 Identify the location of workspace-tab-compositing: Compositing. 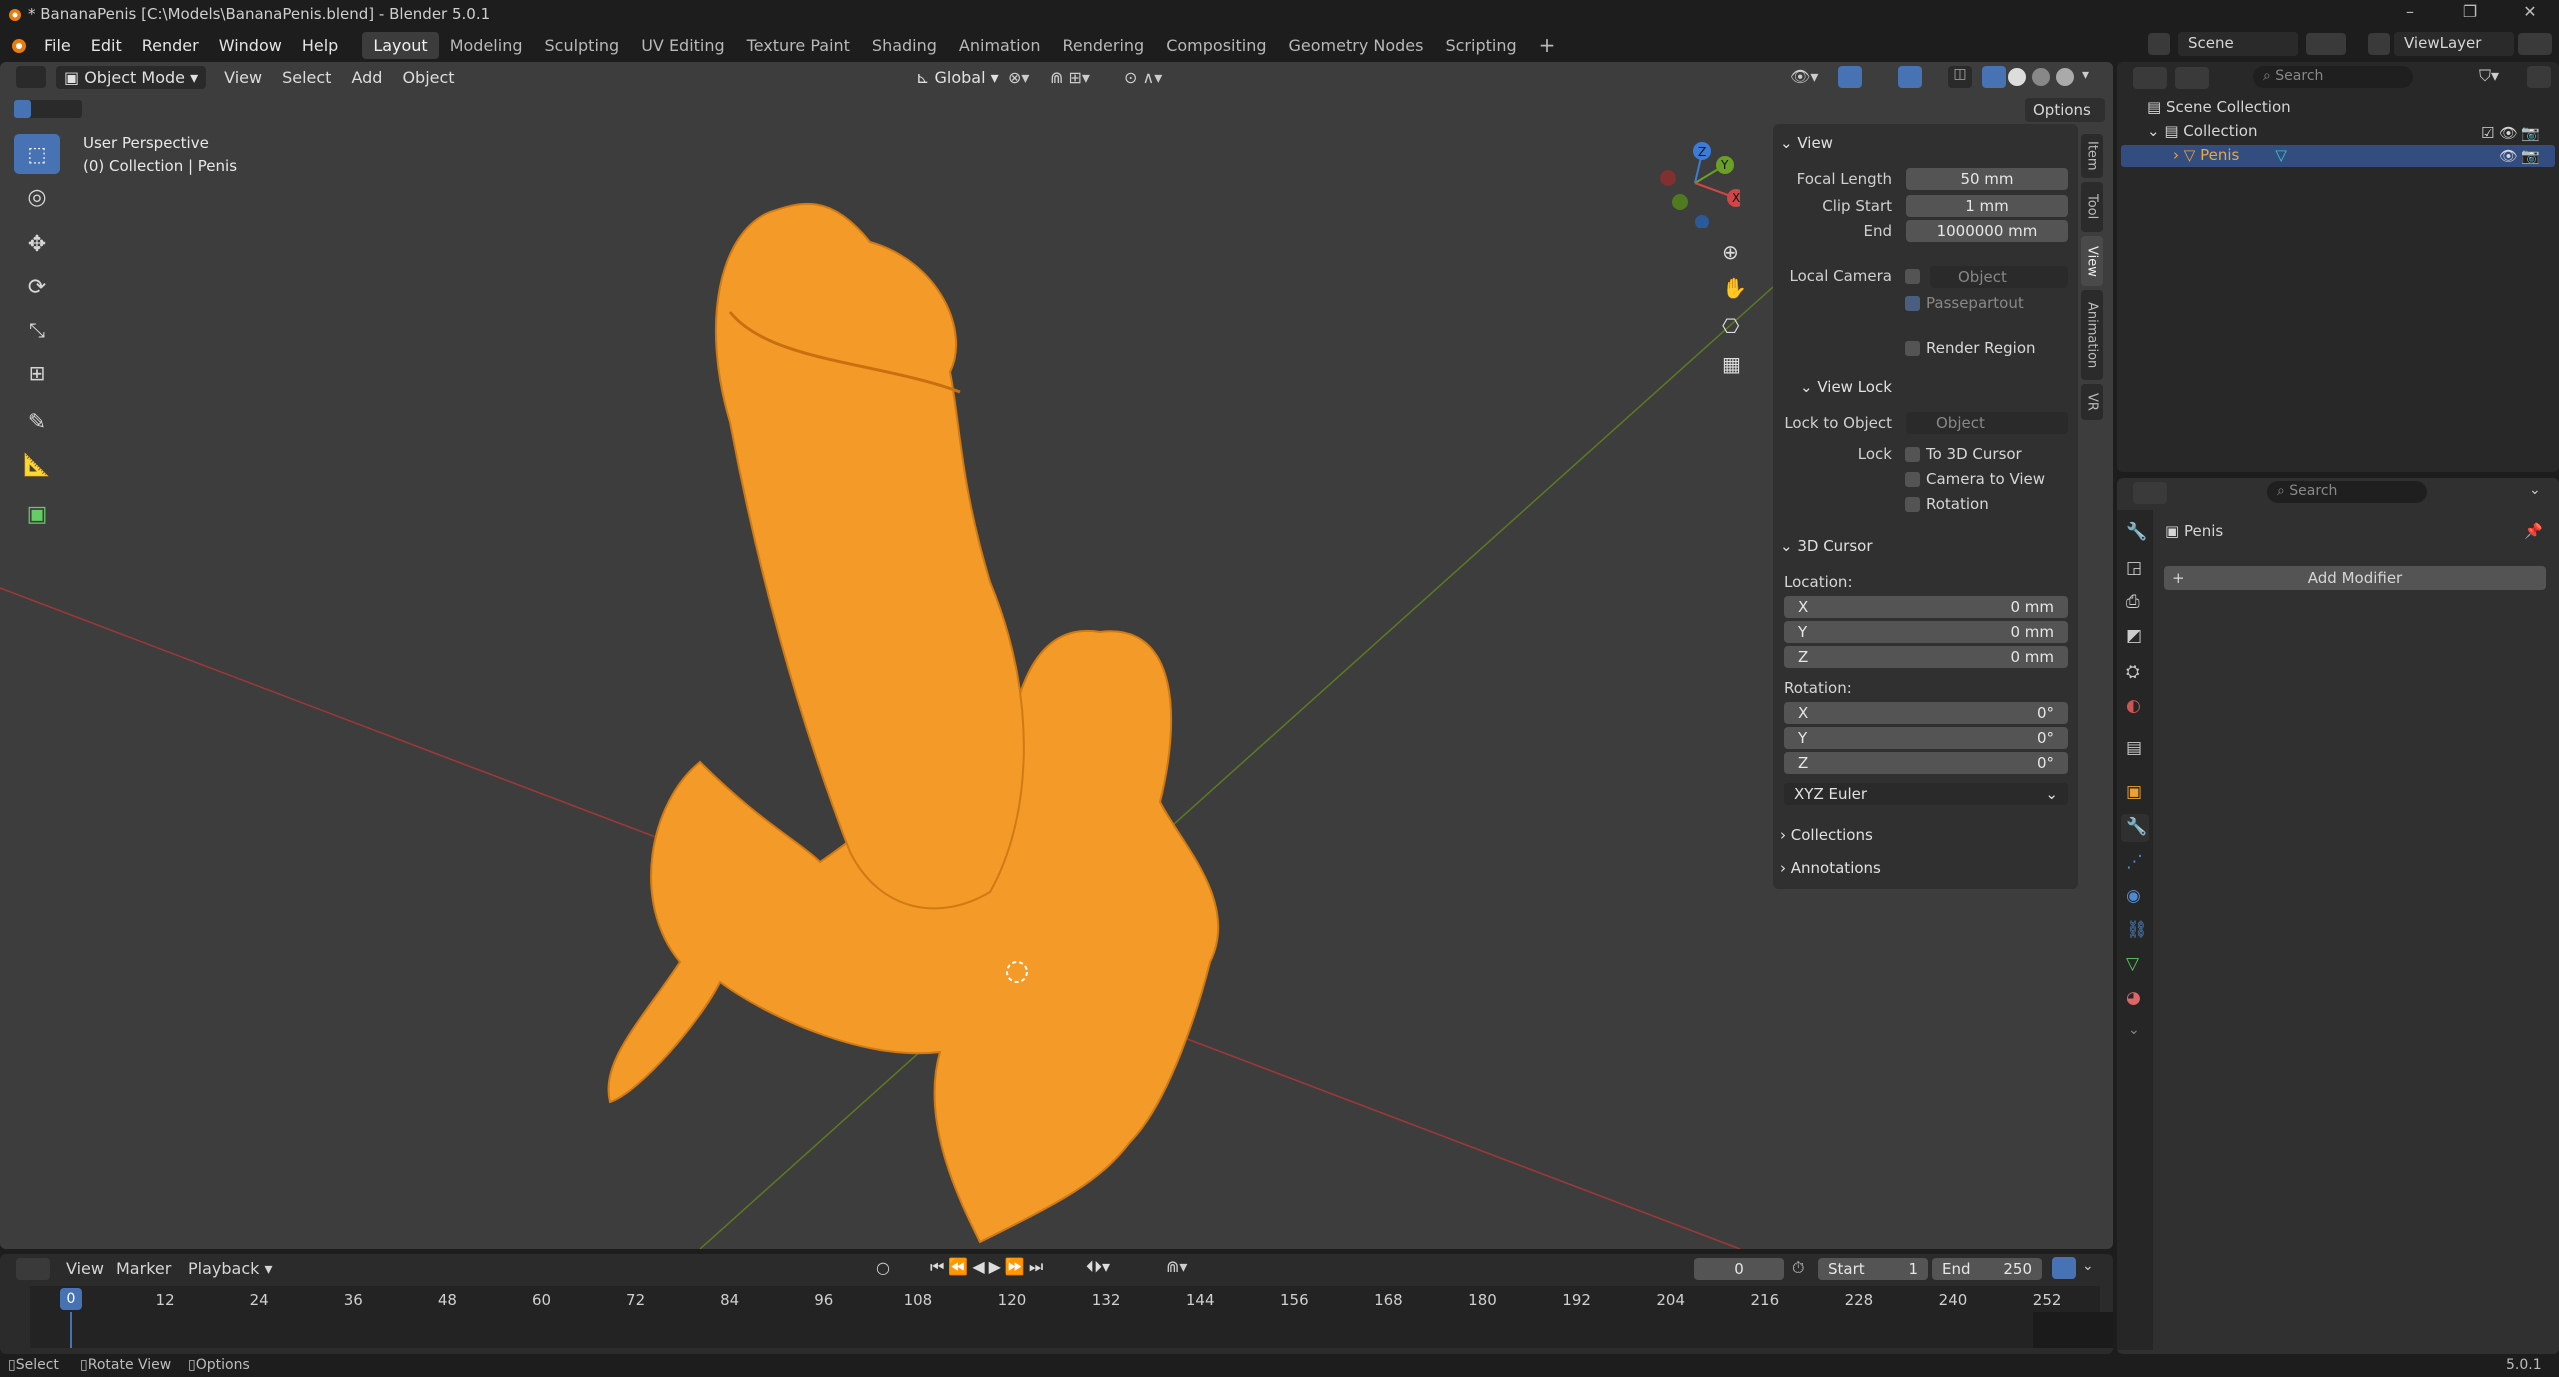
(1216, 45).